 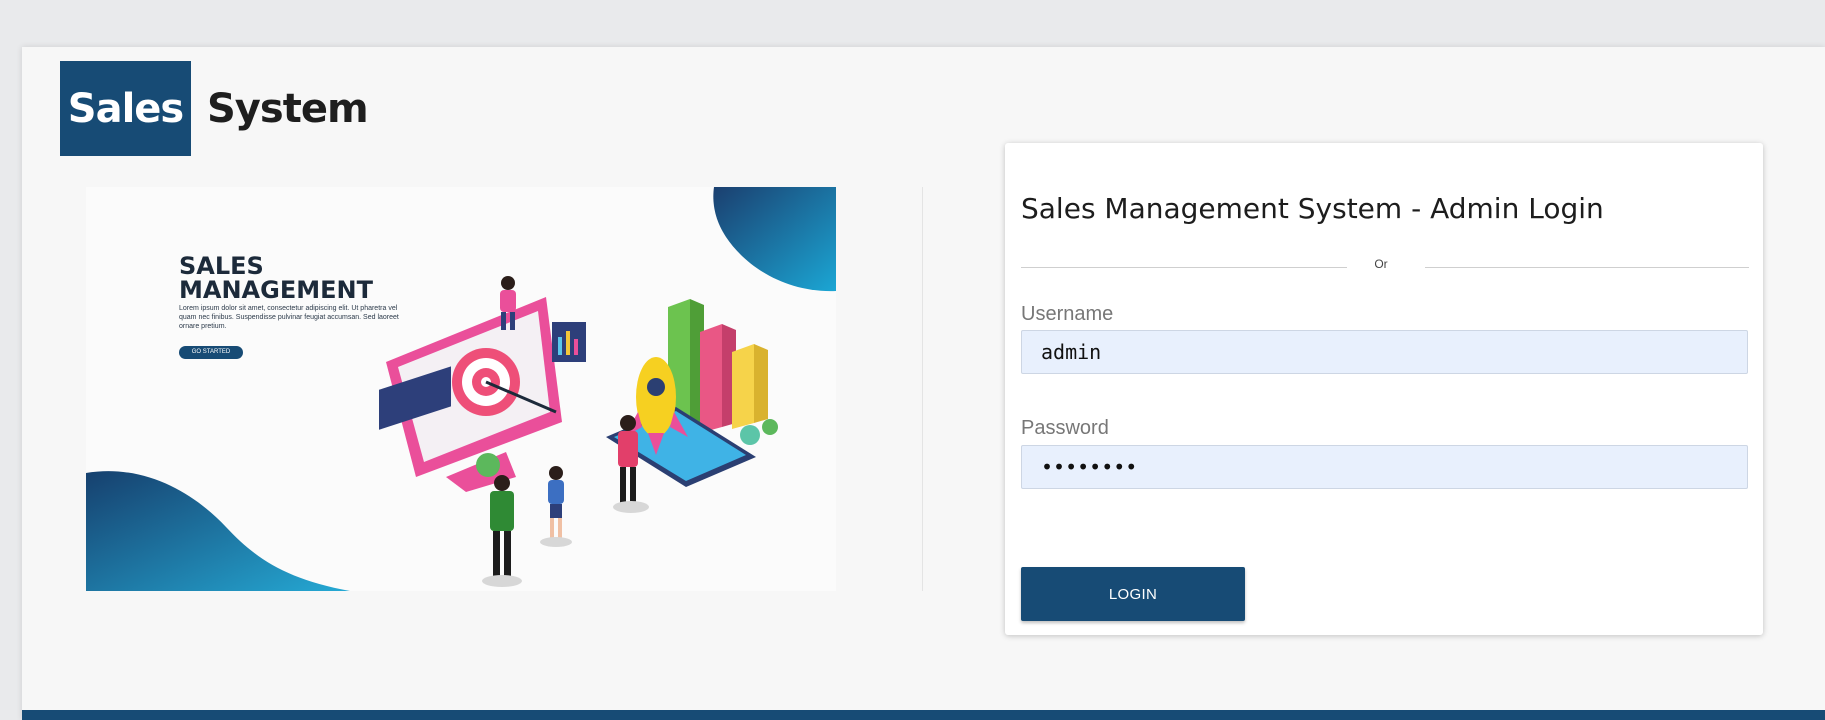 I want to click on divider-line-right, so click(x=1587, y=267).